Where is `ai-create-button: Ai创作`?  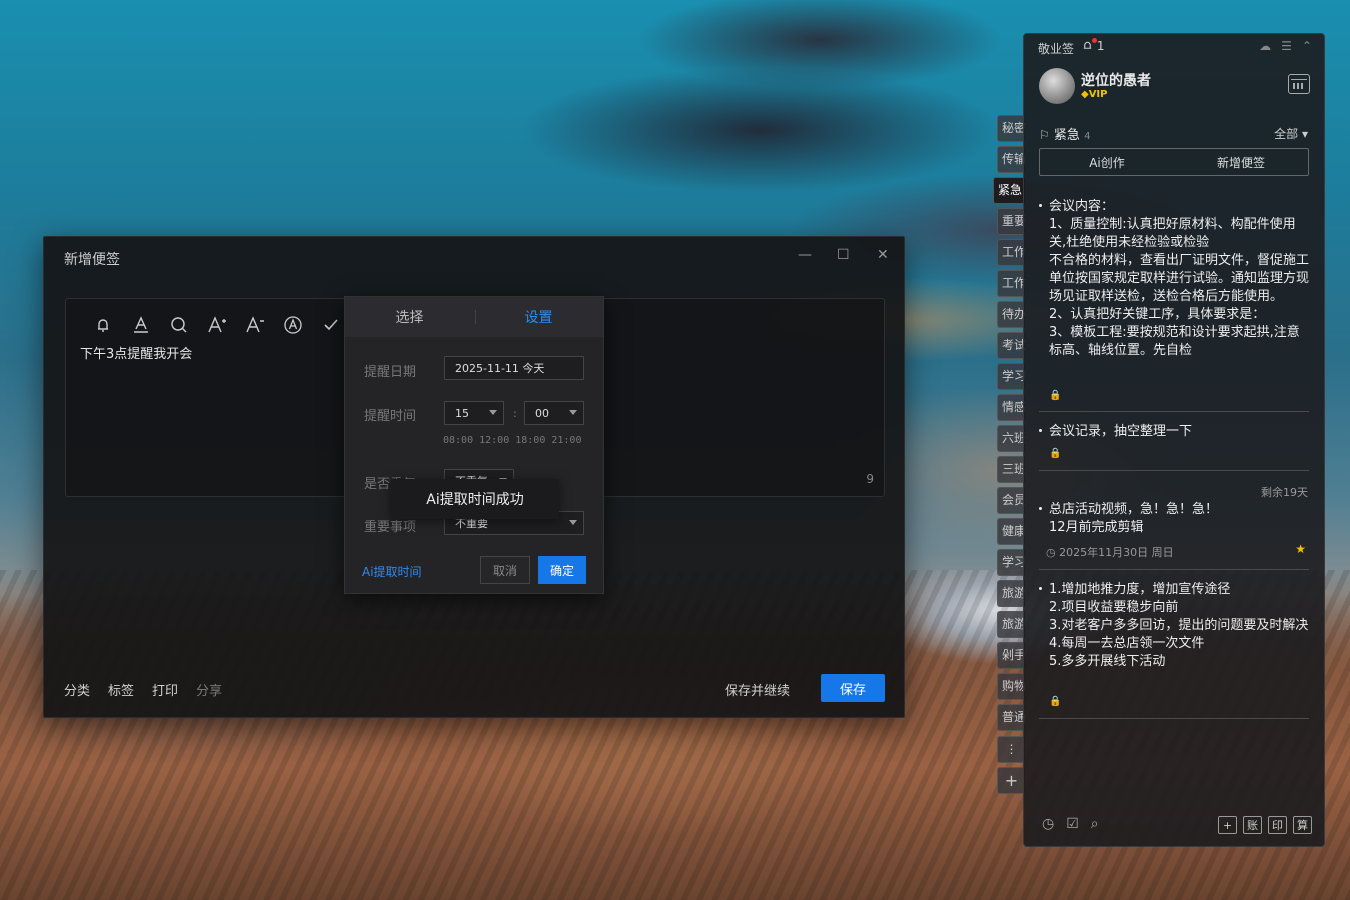
ai-create-button: Ai创作 is located at coordinates (1107, 162).